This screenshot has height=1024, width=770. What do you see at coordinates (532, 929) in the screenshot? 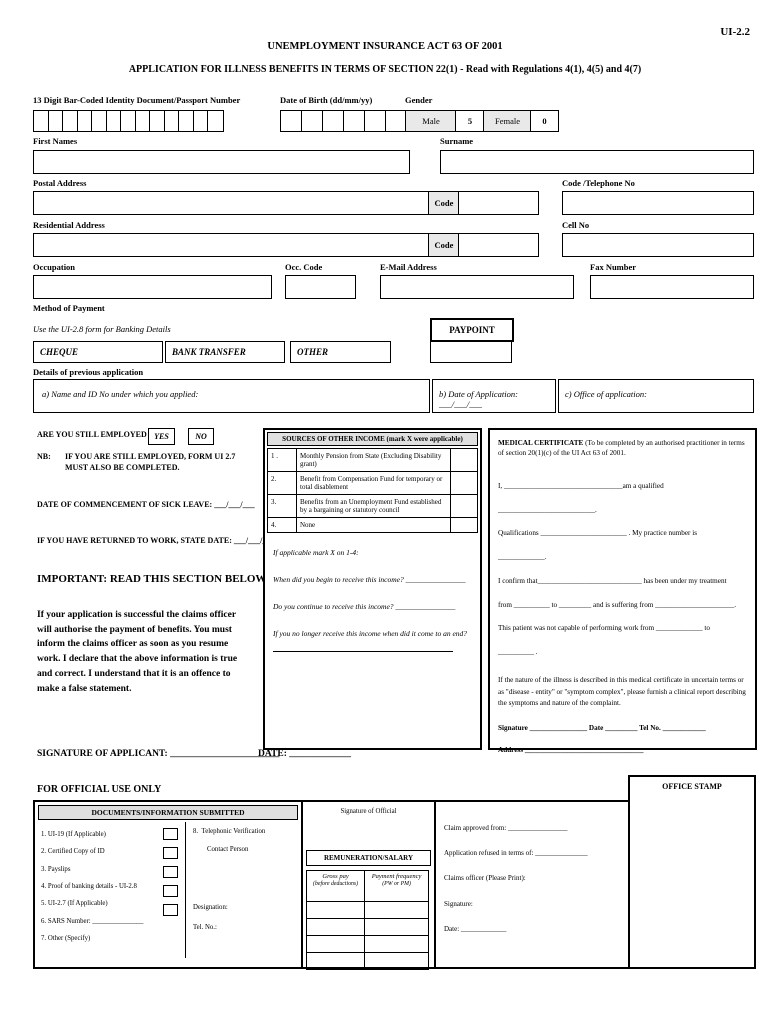
I see `official-date-line: Date: _____________` at bounding box center [532, 929].